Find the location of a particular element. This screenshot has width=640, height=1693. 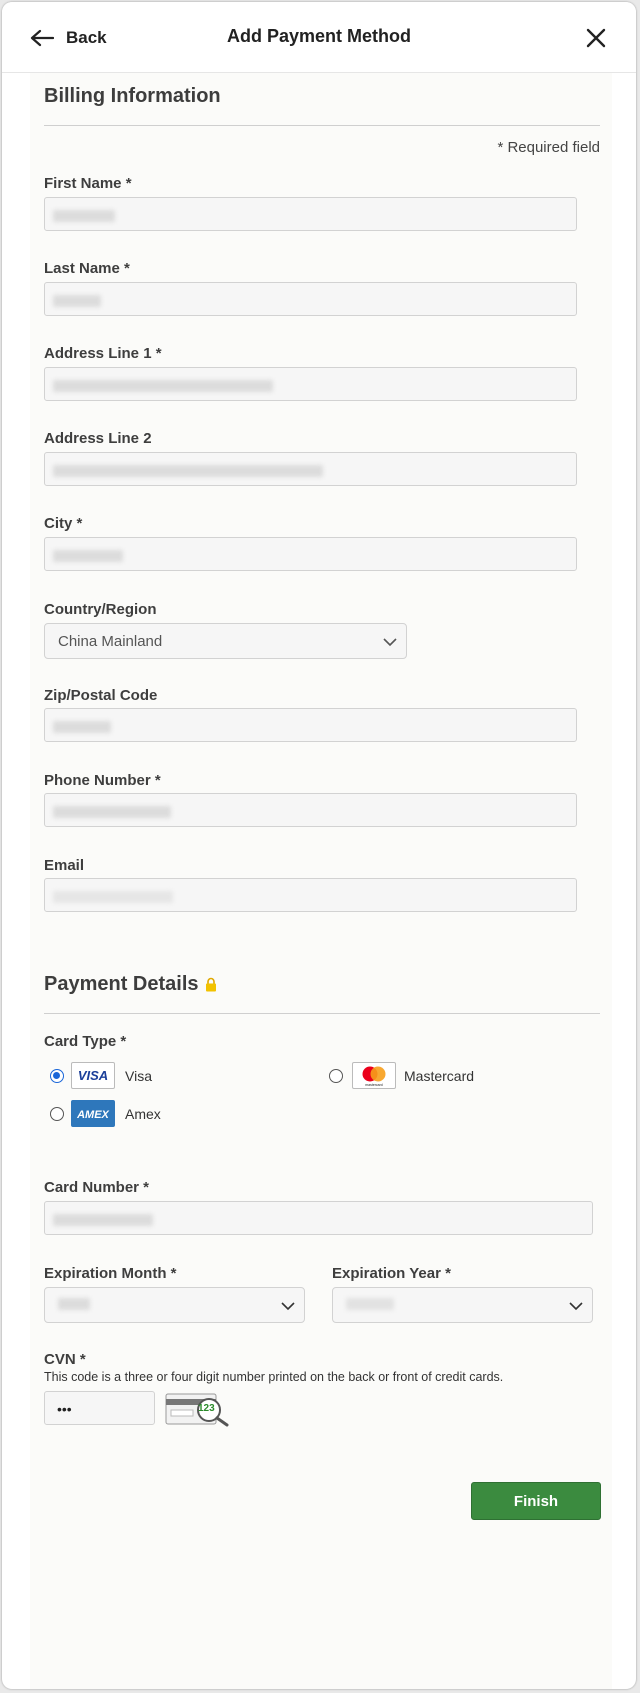

visa-logo: VISA is located at coordinates (93, 1075).